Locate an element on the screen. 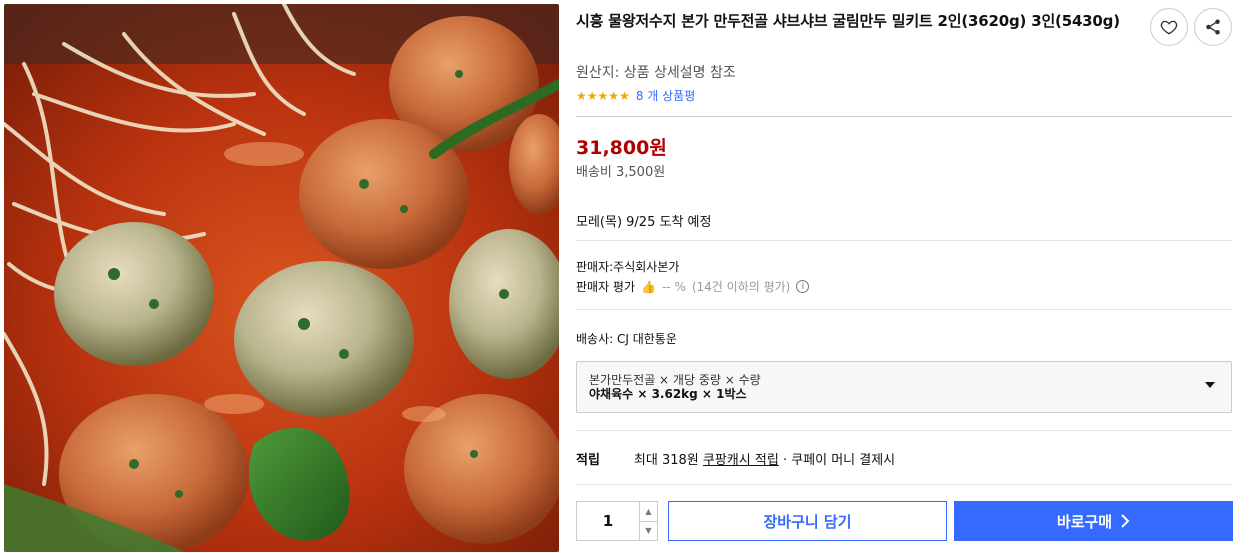 Image resolution: width=1252 pixels, height=553 pixels. favorite-button is located at coordinates (1169, 27).